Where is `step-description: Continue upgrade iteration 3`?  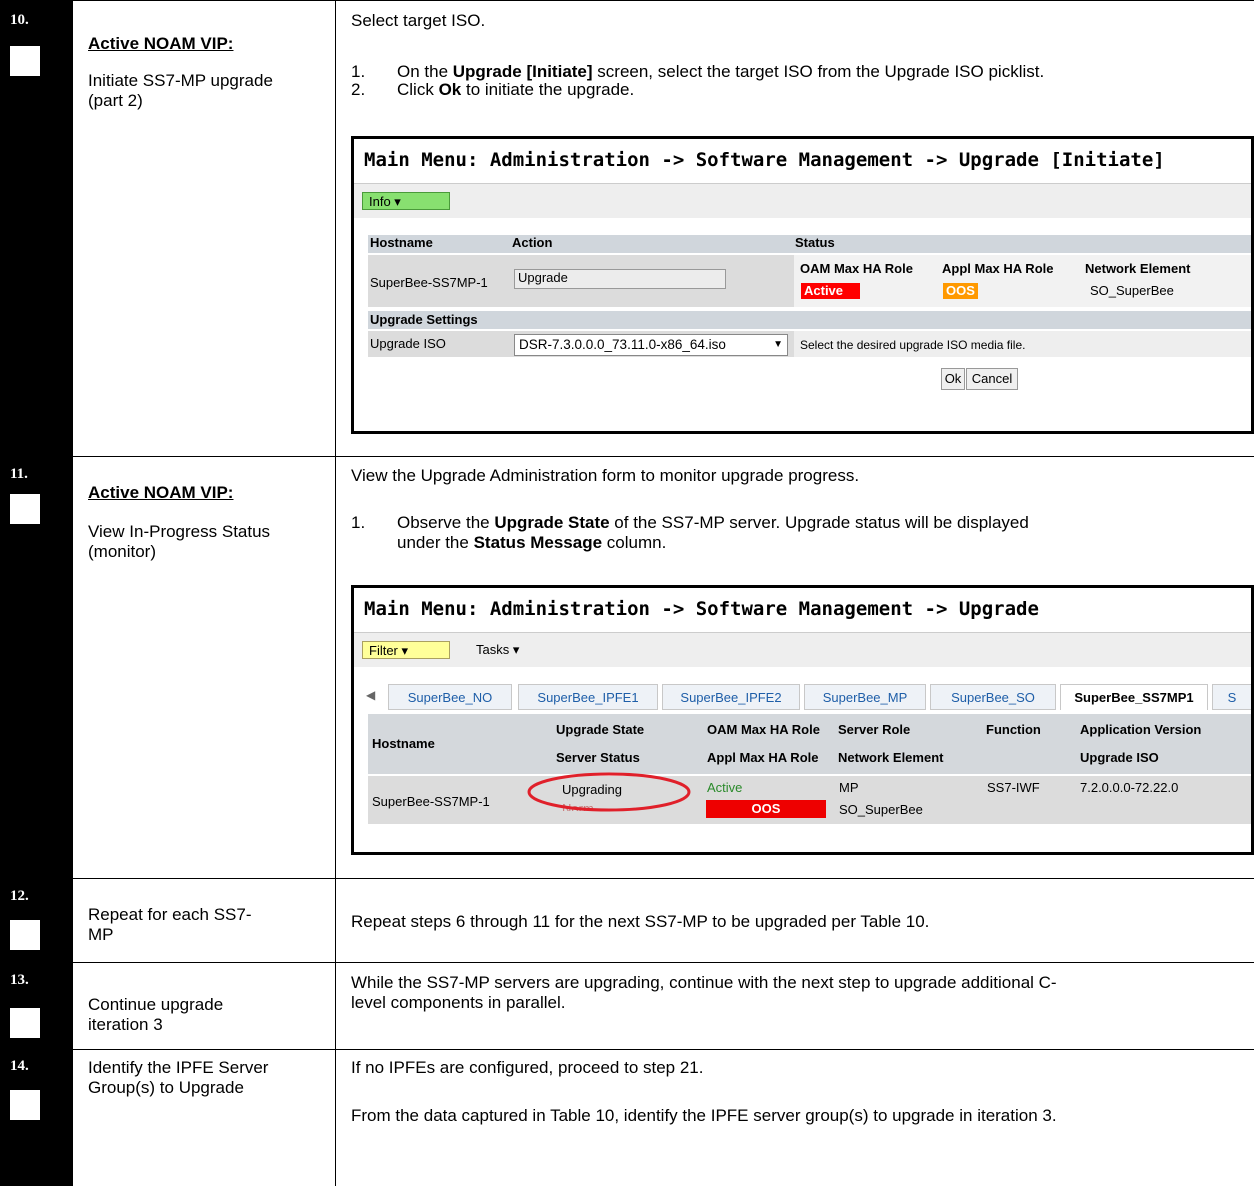
step-description: Continue upgrade iteration 3 is located at coordinates (156, 1014).